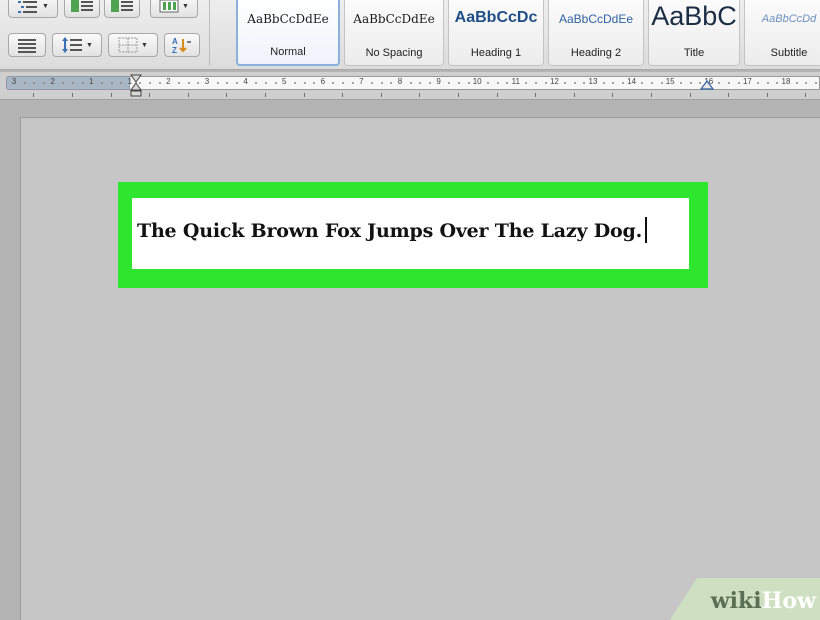 This screenshot has width=820, height=620. Describe the element at coordinates (694, 33) in the screenshot. I see `style-title: AaBbC Title` at that location.